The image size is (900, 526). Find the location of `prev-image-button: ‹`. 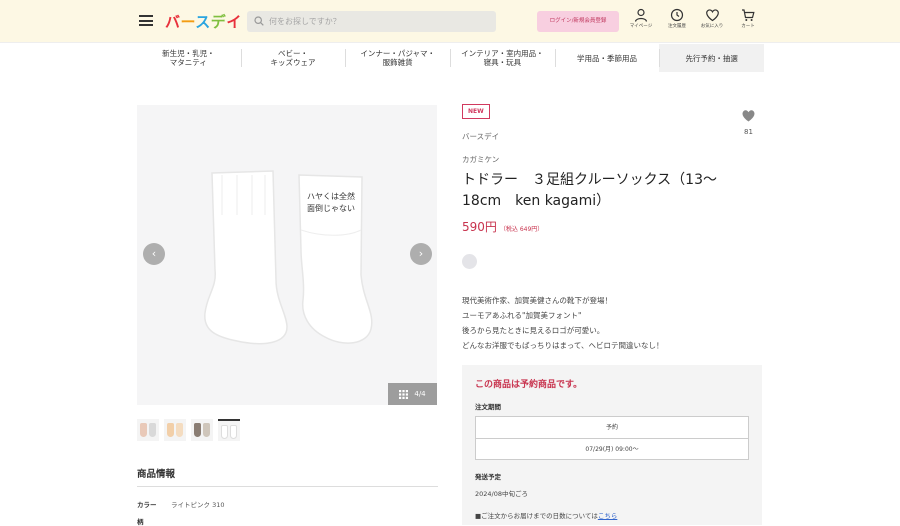

prev-image-button: ‹ is located at coordinates (154, 254).